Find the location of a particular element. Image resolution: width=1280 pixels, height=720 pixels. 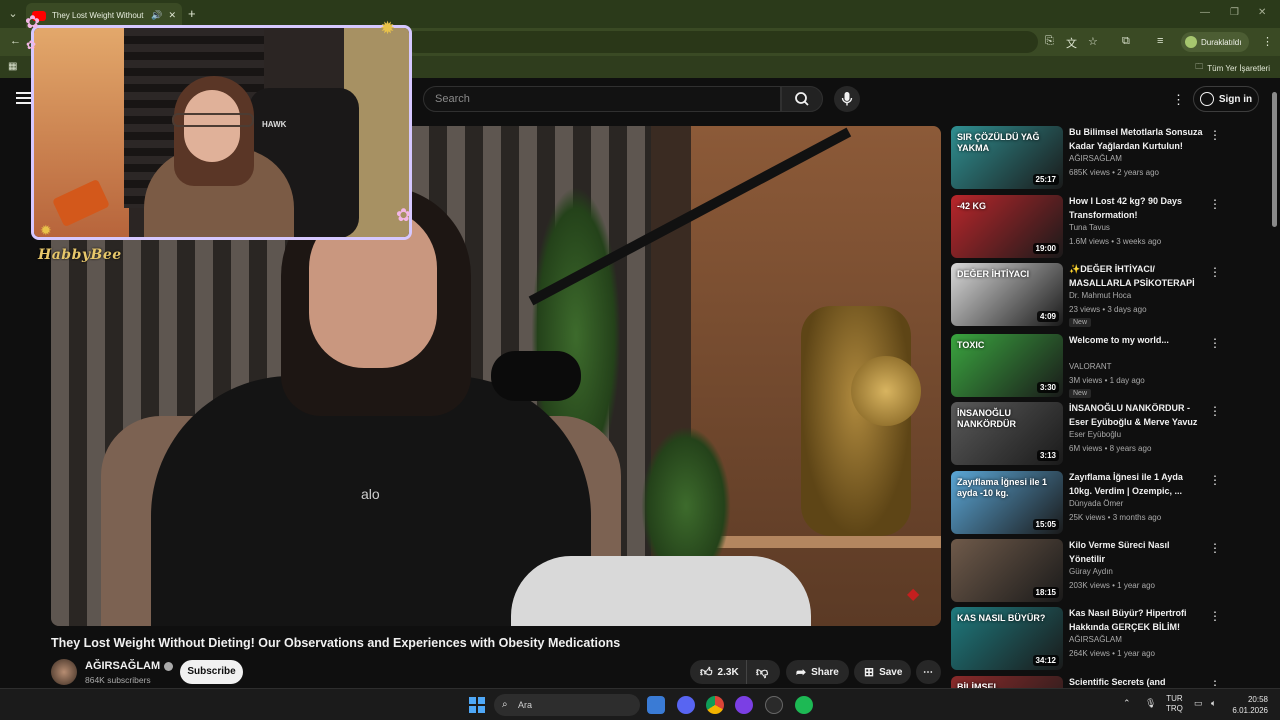

tray-overflow-icon: ⌃ is located at coordinates (1127, 703).